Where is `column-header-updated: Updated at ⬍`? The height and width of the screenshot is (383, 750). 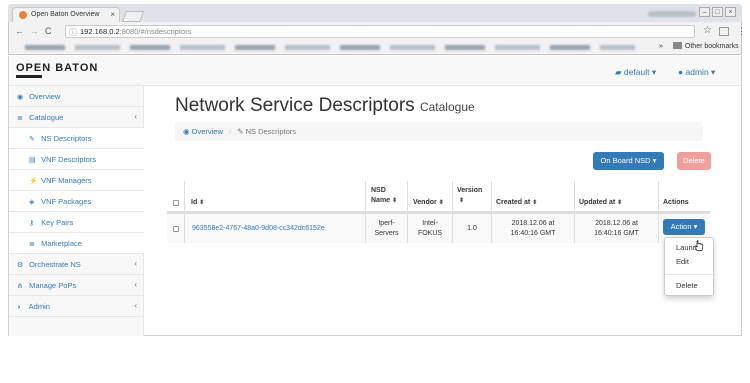
column-header-updated: Updated at ⬍ is located at coordinates (616, 196).